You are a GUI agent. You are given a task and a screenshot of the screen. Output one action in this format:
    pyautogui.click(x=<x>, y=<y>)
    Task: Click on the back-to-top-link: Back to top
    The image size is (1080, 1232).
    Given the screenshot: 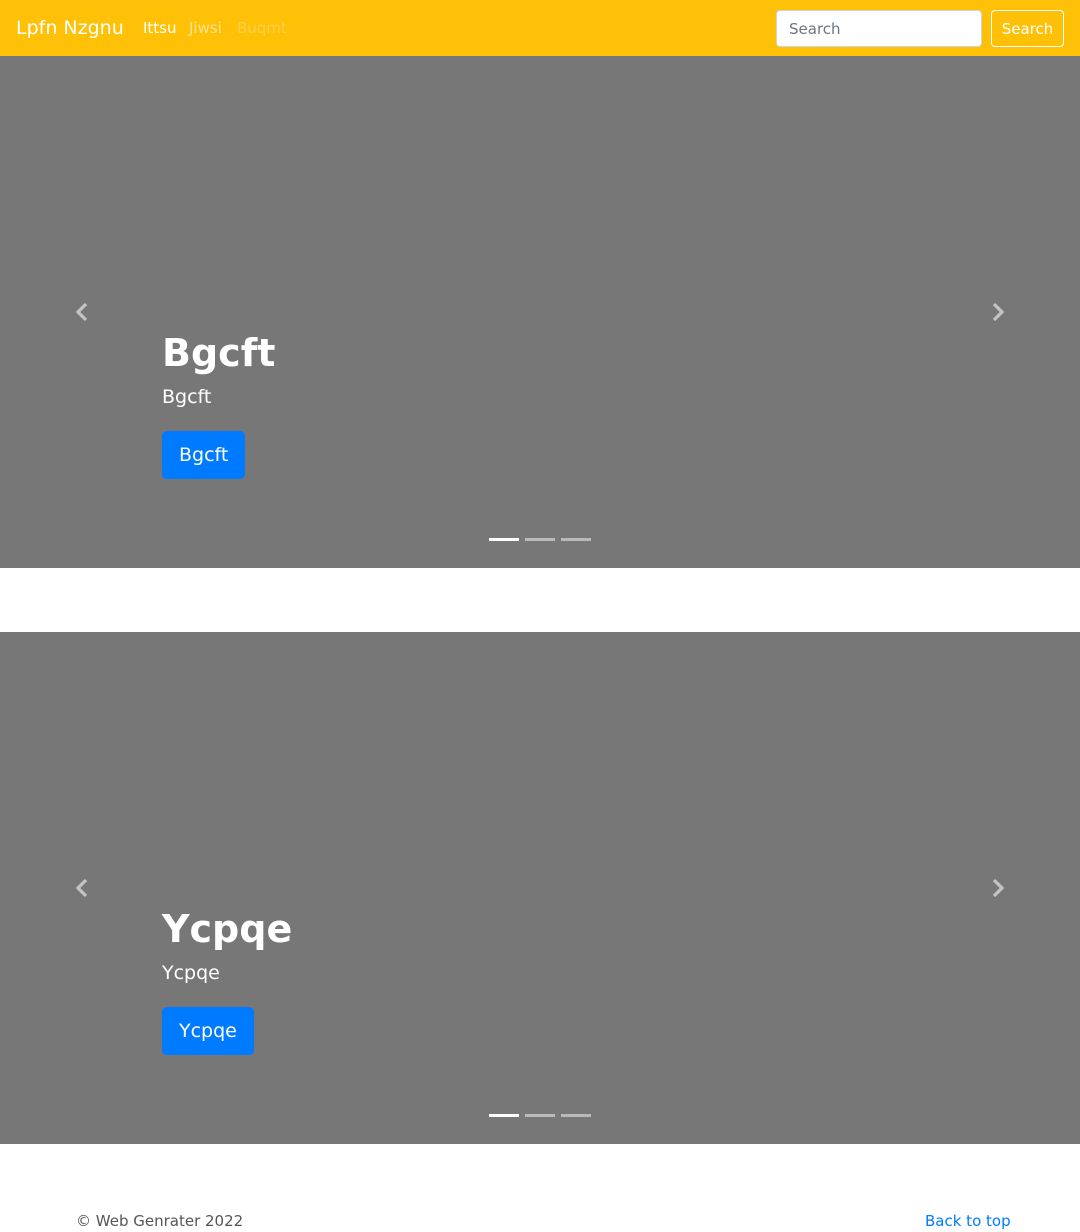 What is the action you would take?
    pyautogui.click(x=968, y=1221)
    